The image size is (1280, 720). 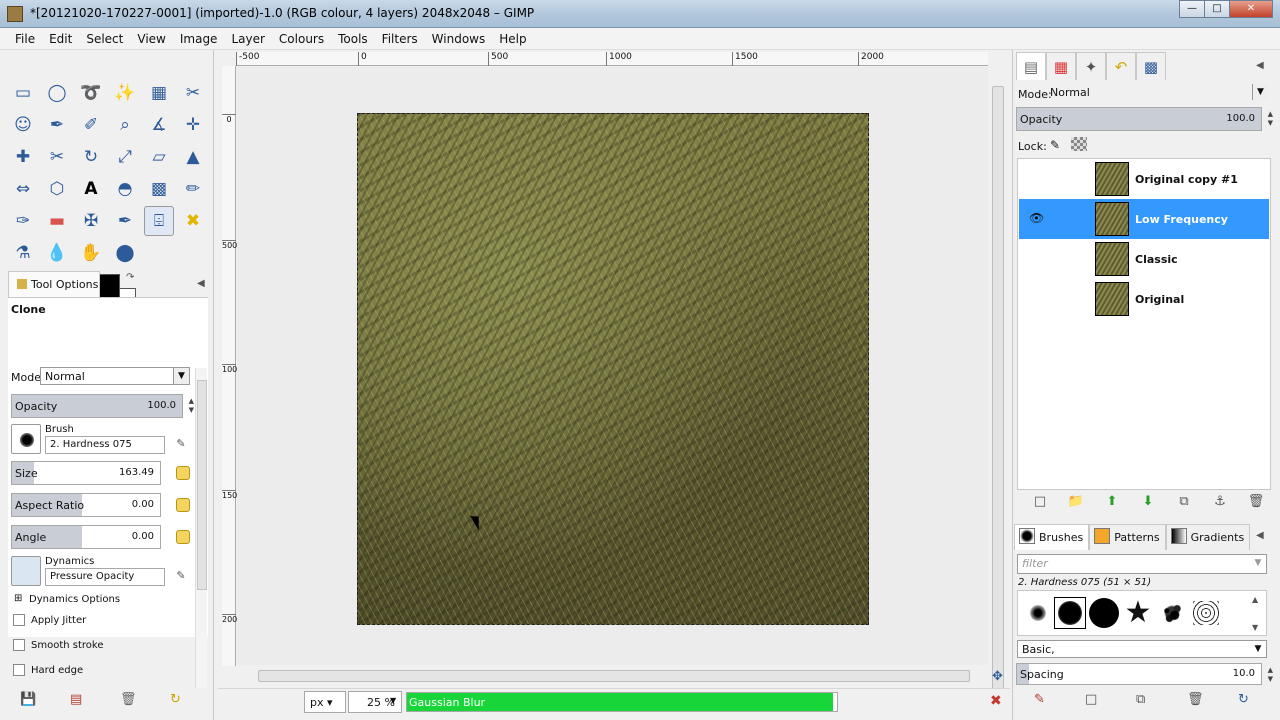 What do you see at coordinates (130, 277) in the screenshot?
I see `swap-colors-icon: ↷` at bounding box center [130, 277].